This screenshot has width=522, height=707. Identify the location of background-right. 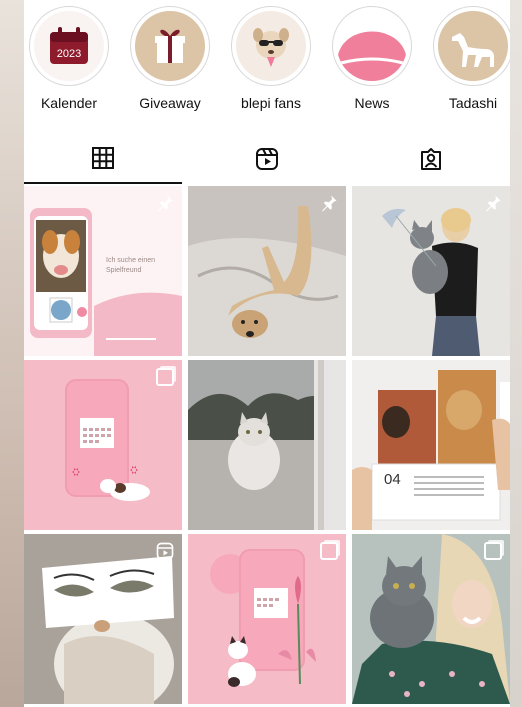
(516, 353).